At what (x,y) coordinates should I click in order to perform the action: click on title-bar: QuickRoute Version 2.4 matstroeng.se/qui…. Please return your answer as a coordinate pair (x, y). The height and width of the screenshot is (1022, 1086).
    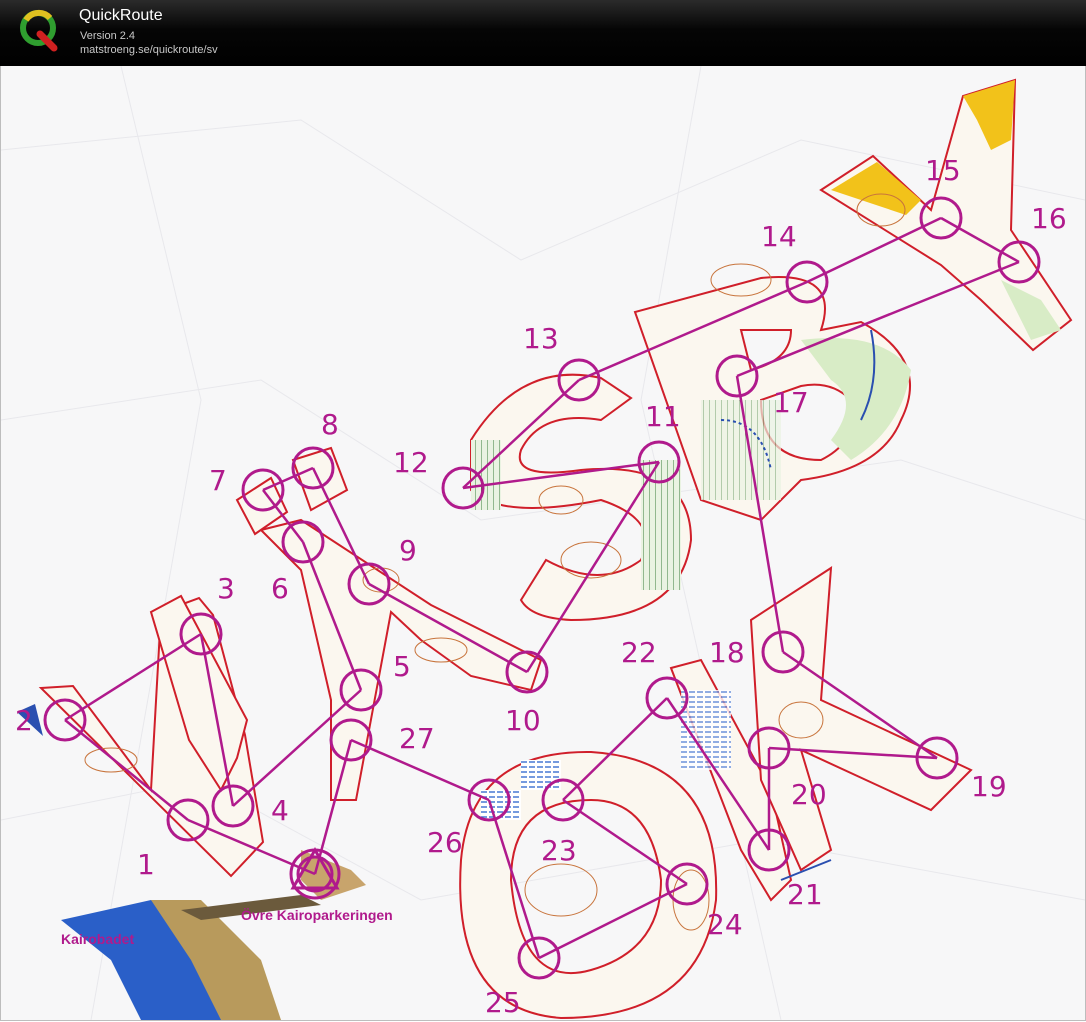
    Looking at the image, I should click on (543, 33).